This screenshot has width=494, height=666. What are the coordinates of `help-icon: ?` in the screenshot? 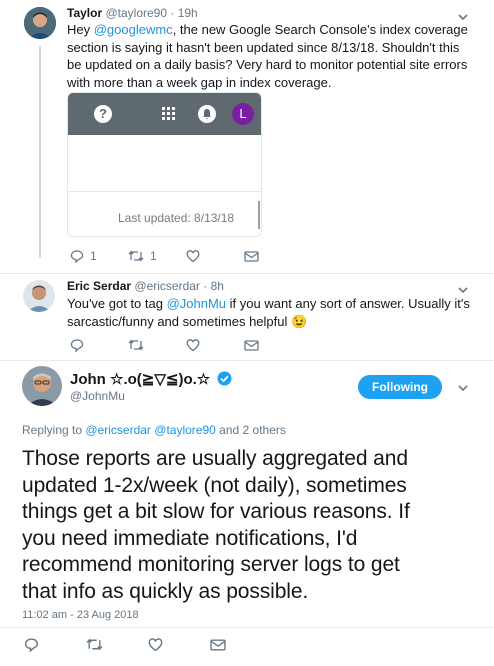 It's located at (103, 114).